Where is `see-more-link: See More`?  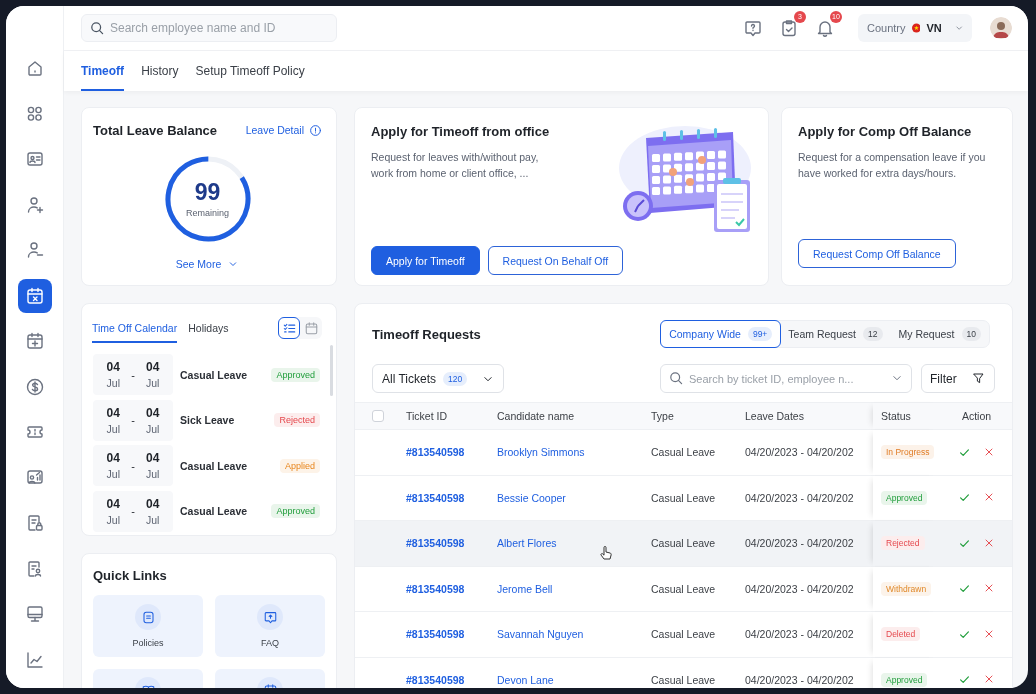 see-more-link: See More is located at coordinates (207, 264).